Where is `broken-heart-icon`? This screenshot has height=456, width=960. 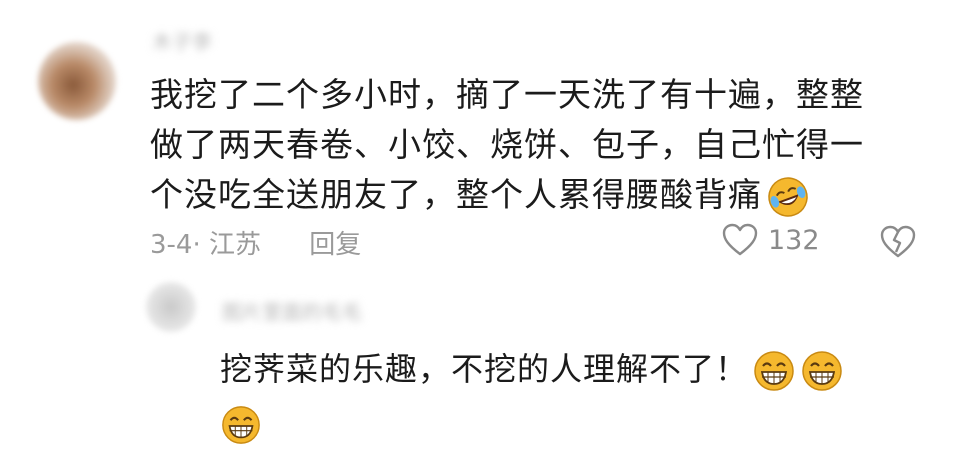 broken-heart-icon is located at coordinates (898, 241).